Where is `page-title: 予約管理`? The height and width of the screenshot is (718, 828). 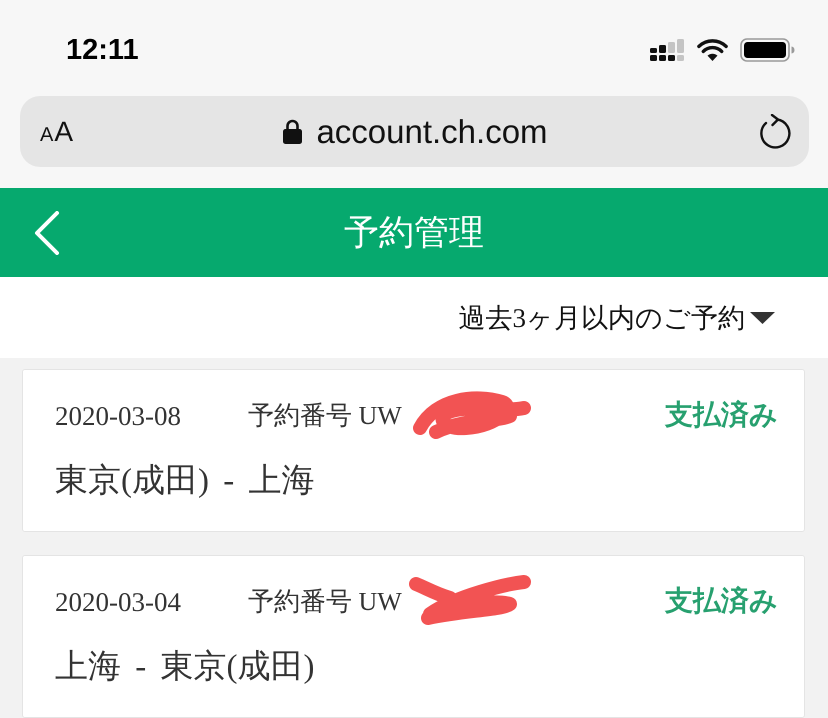 page-title: 予約管理 is located at coordinates (414, 233).